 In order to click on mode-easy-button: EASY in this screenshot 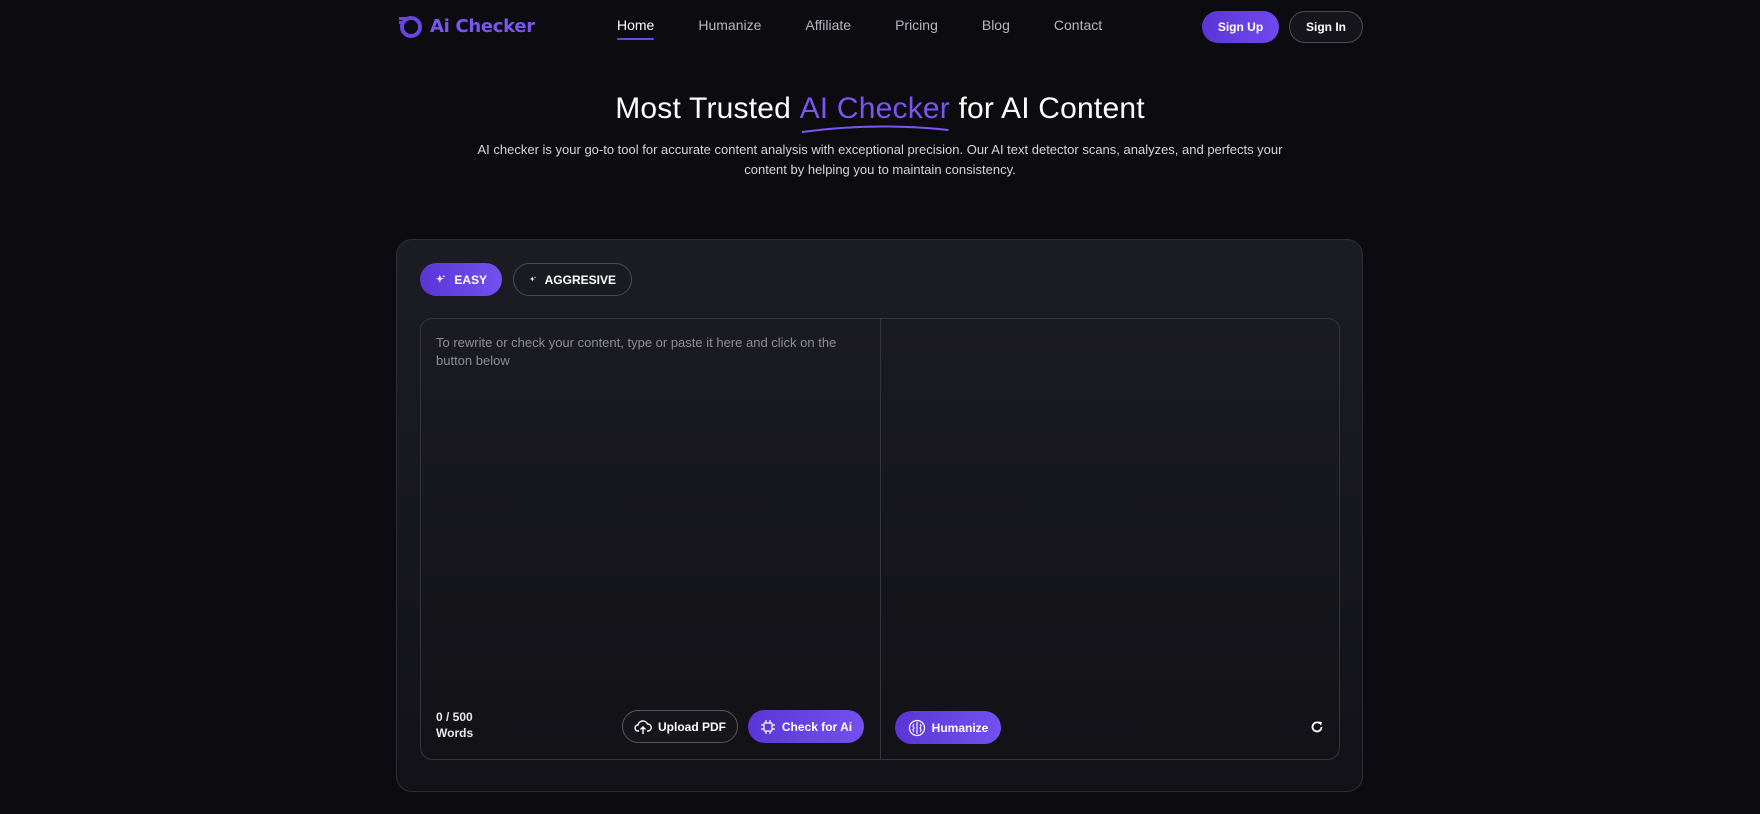, I will do `click(461, 279)`.